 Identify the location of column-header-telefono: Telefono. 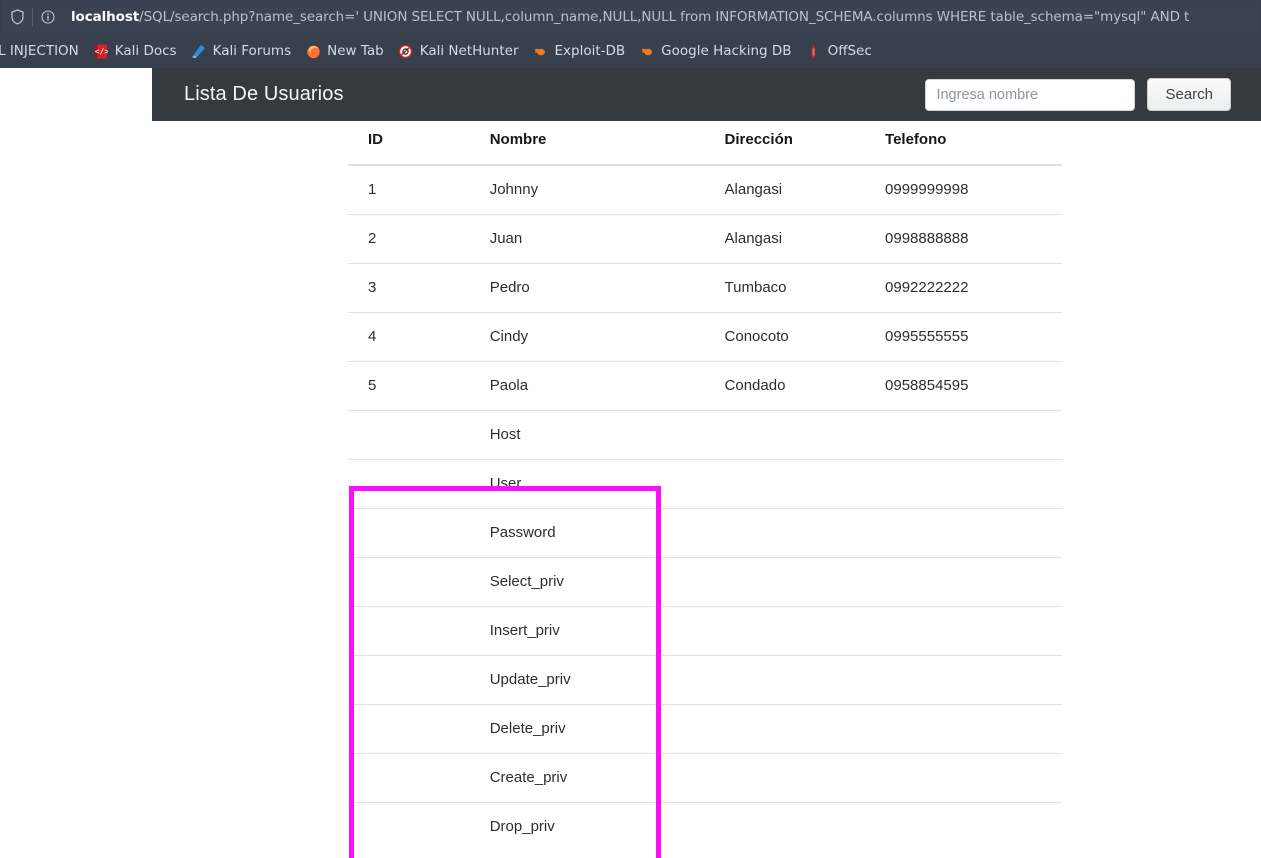
(973, 143).